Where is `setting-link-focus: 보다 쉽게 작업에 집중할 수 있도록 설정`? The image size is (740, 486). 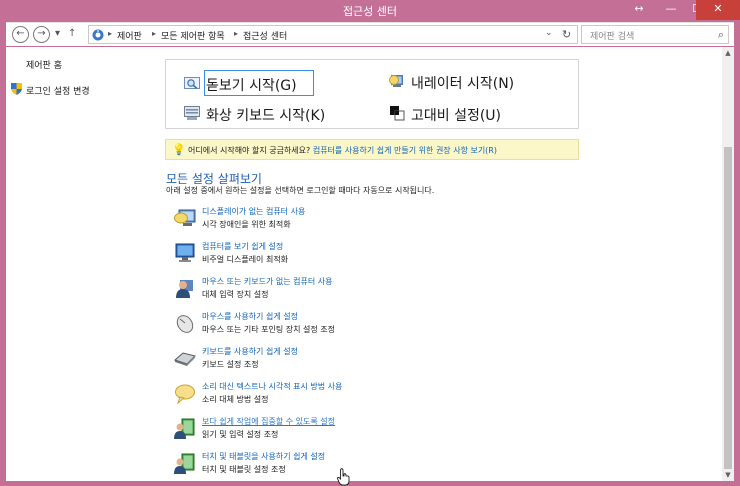
setting-link-focus: 보다 쉽게 작업에 집중할 수 있도록 설정 is located at coordinates (268, 421).